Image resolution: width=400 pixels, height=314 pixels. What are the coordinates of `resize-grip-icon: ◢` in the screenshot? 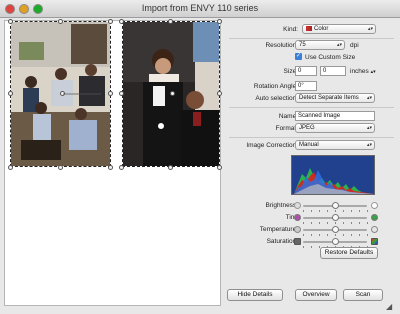 It's located at (391, 307).